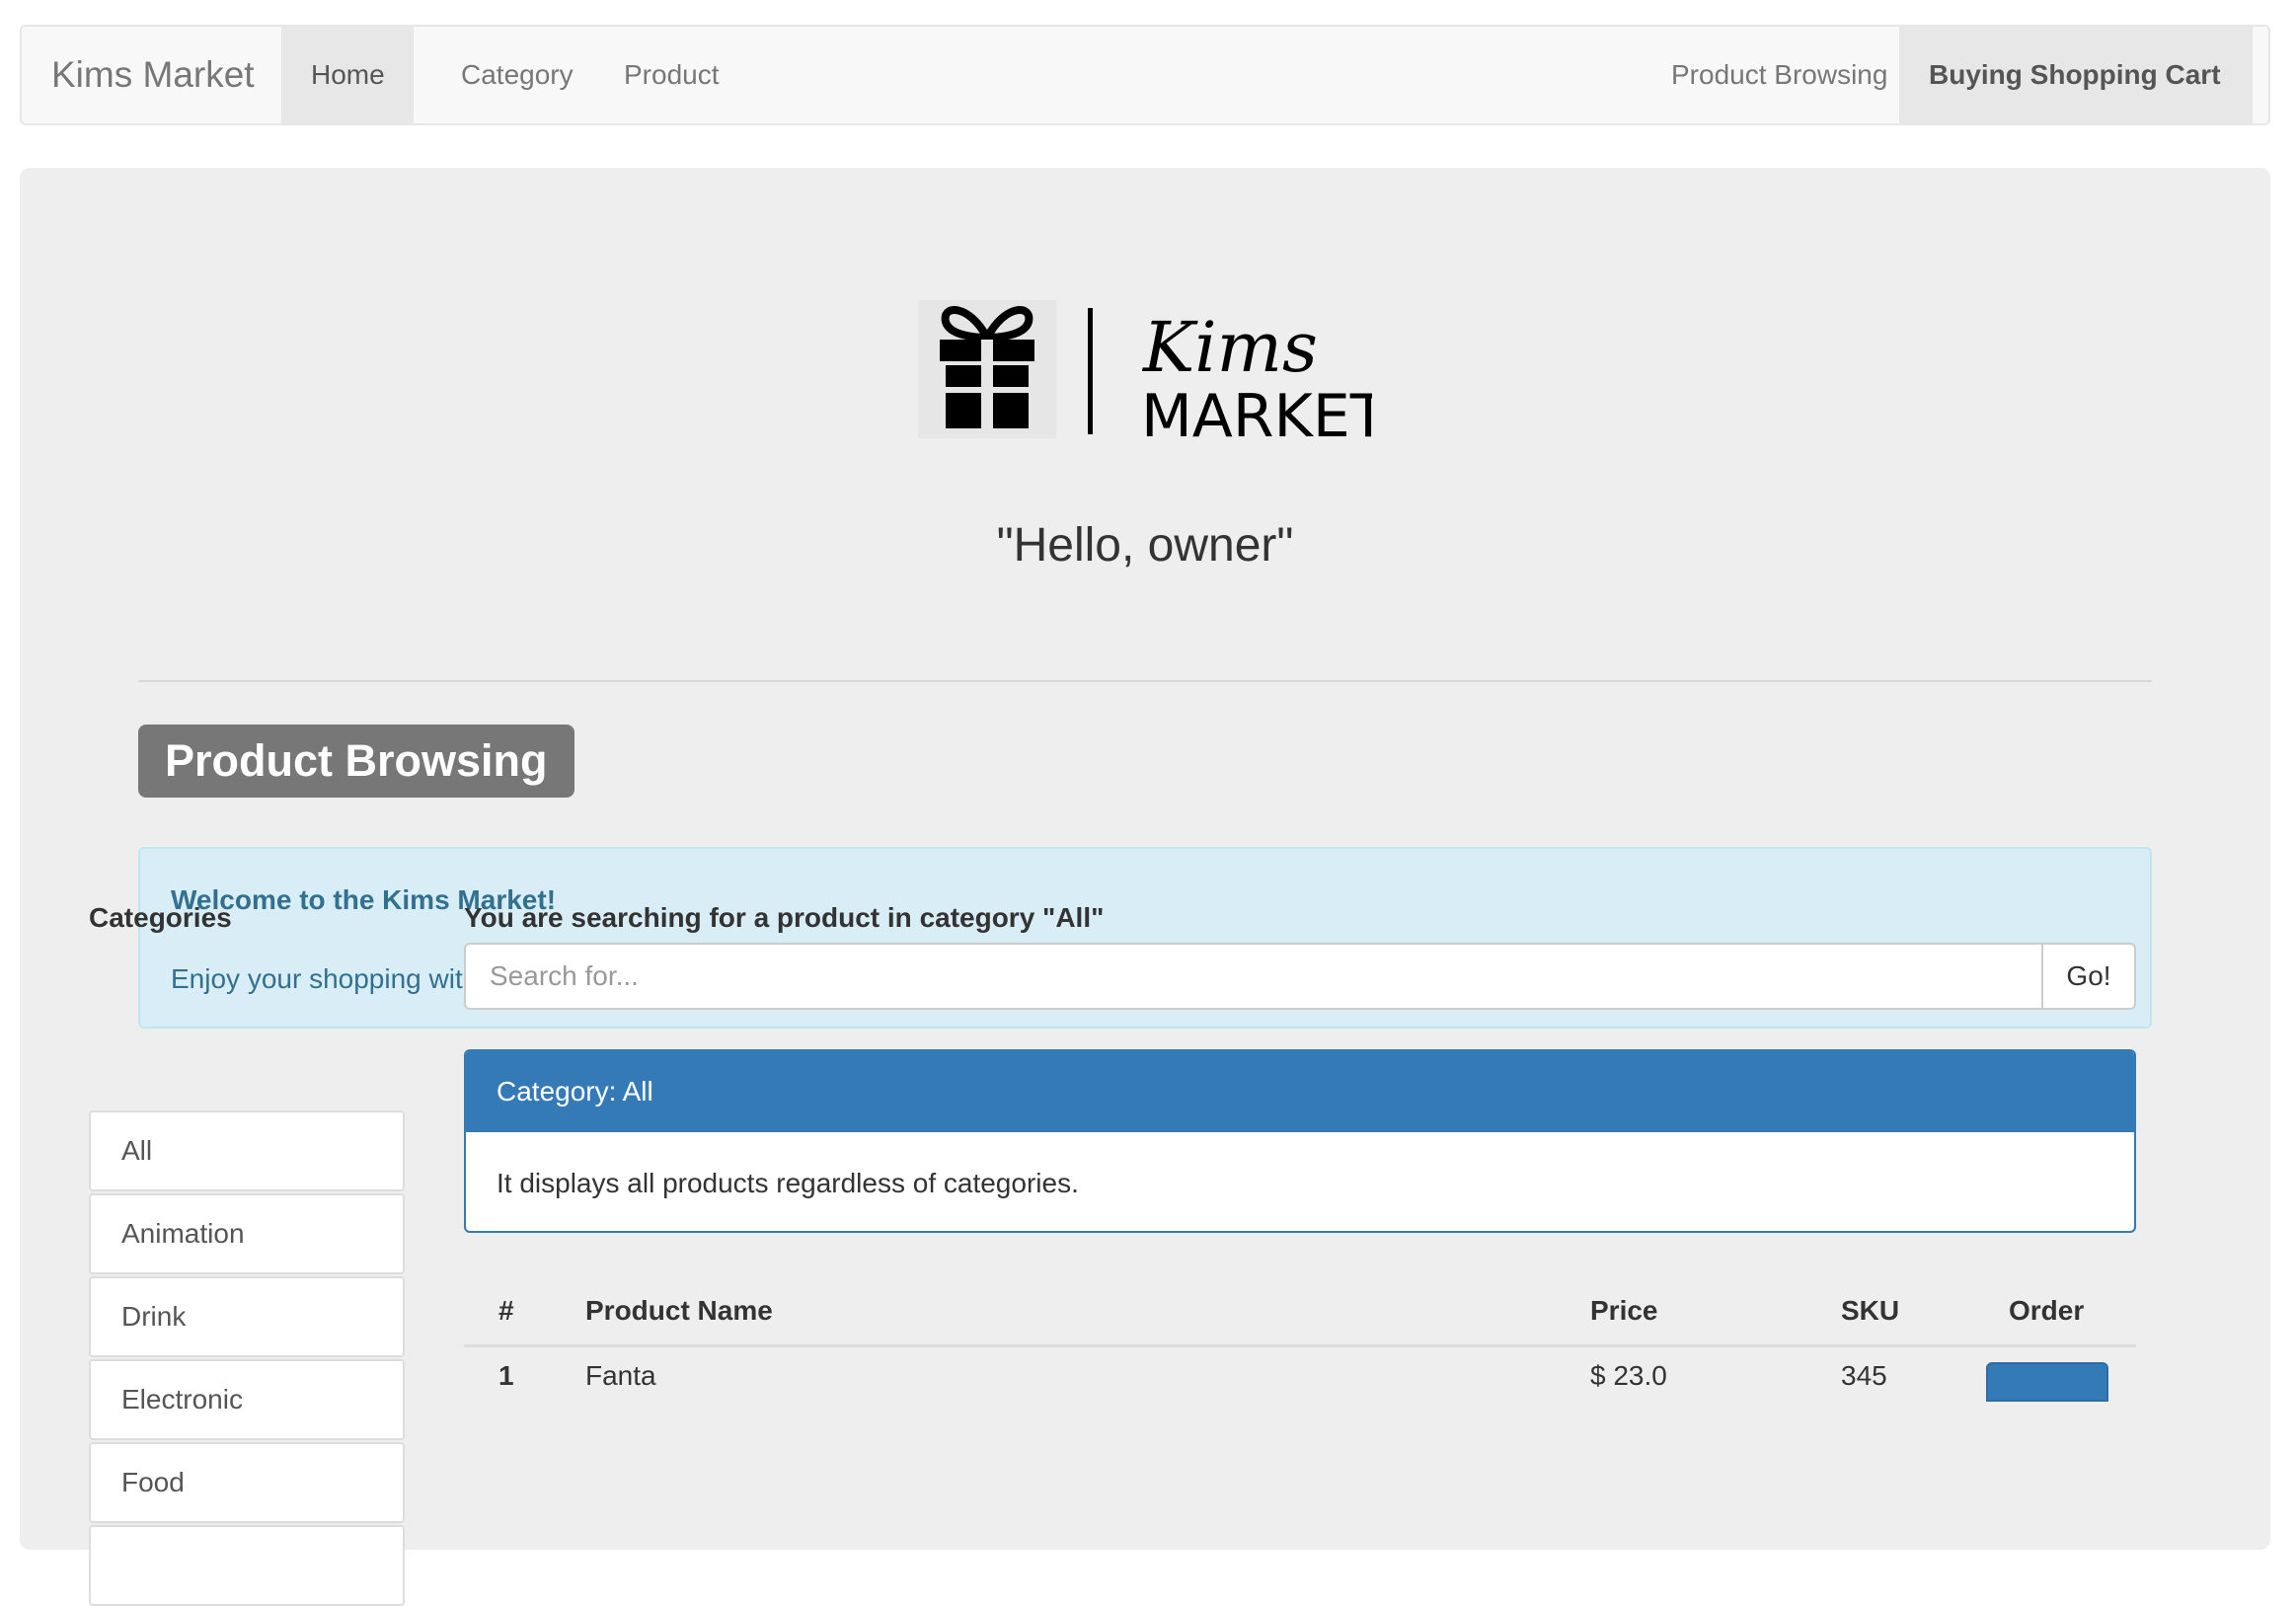  What do you see at coordinates (247, 1316) in the screenshot?
I see `category-item-drink: Drink` at bounding box center [247, 1316].